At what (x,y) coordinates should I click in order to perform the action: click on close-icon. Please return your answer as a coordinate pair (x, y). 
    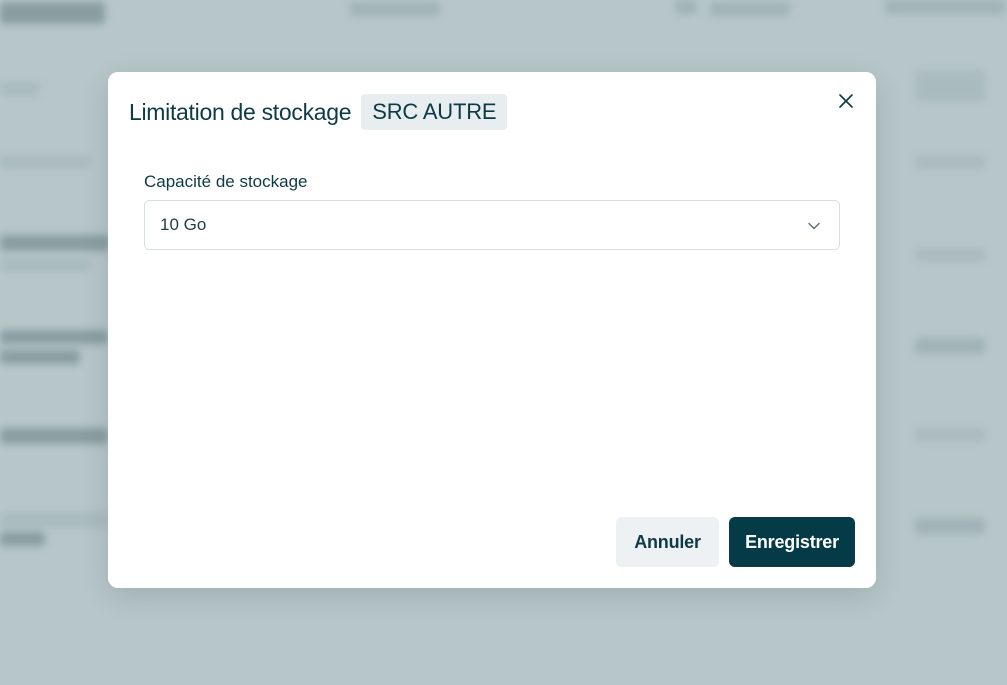
    Looking at the image, I should click on (846, 103).